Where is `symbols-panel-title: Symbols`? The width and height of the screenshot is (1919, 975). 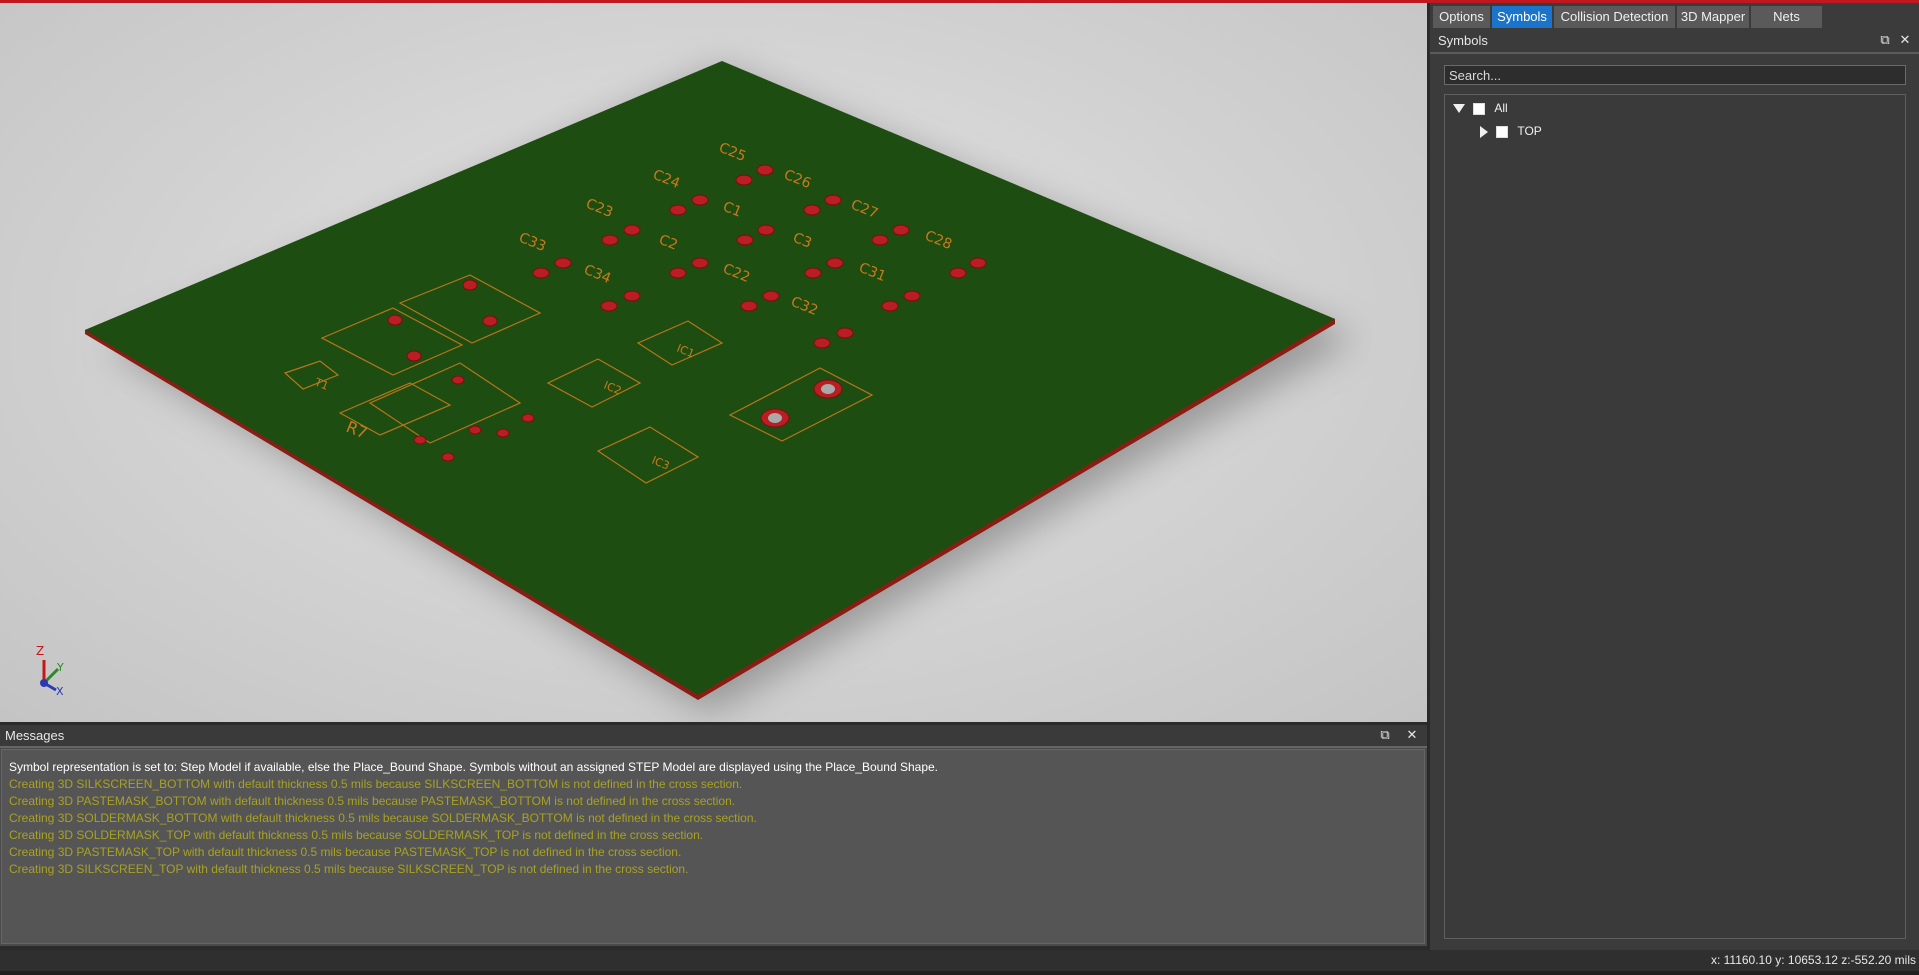 symbols-panel-title: Symbols is located at coordinates (1463, 40).